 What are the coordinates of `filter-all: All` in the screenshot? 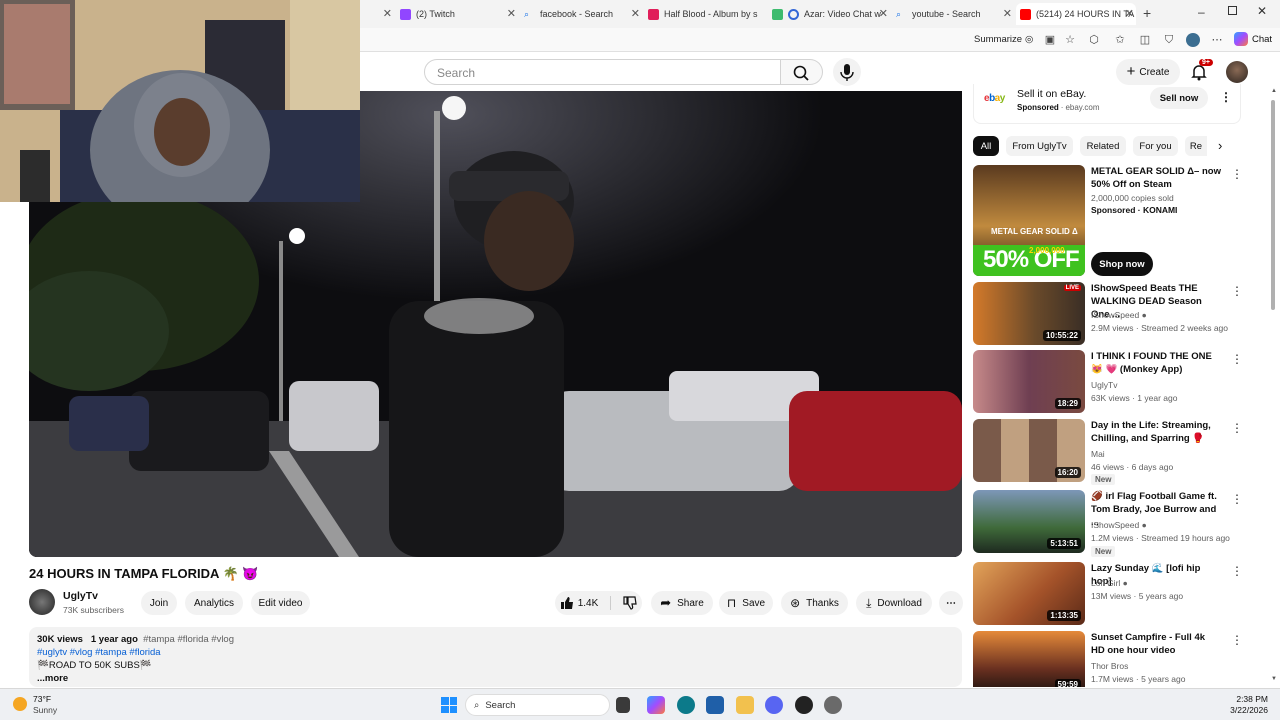 It's located at (986, 146).